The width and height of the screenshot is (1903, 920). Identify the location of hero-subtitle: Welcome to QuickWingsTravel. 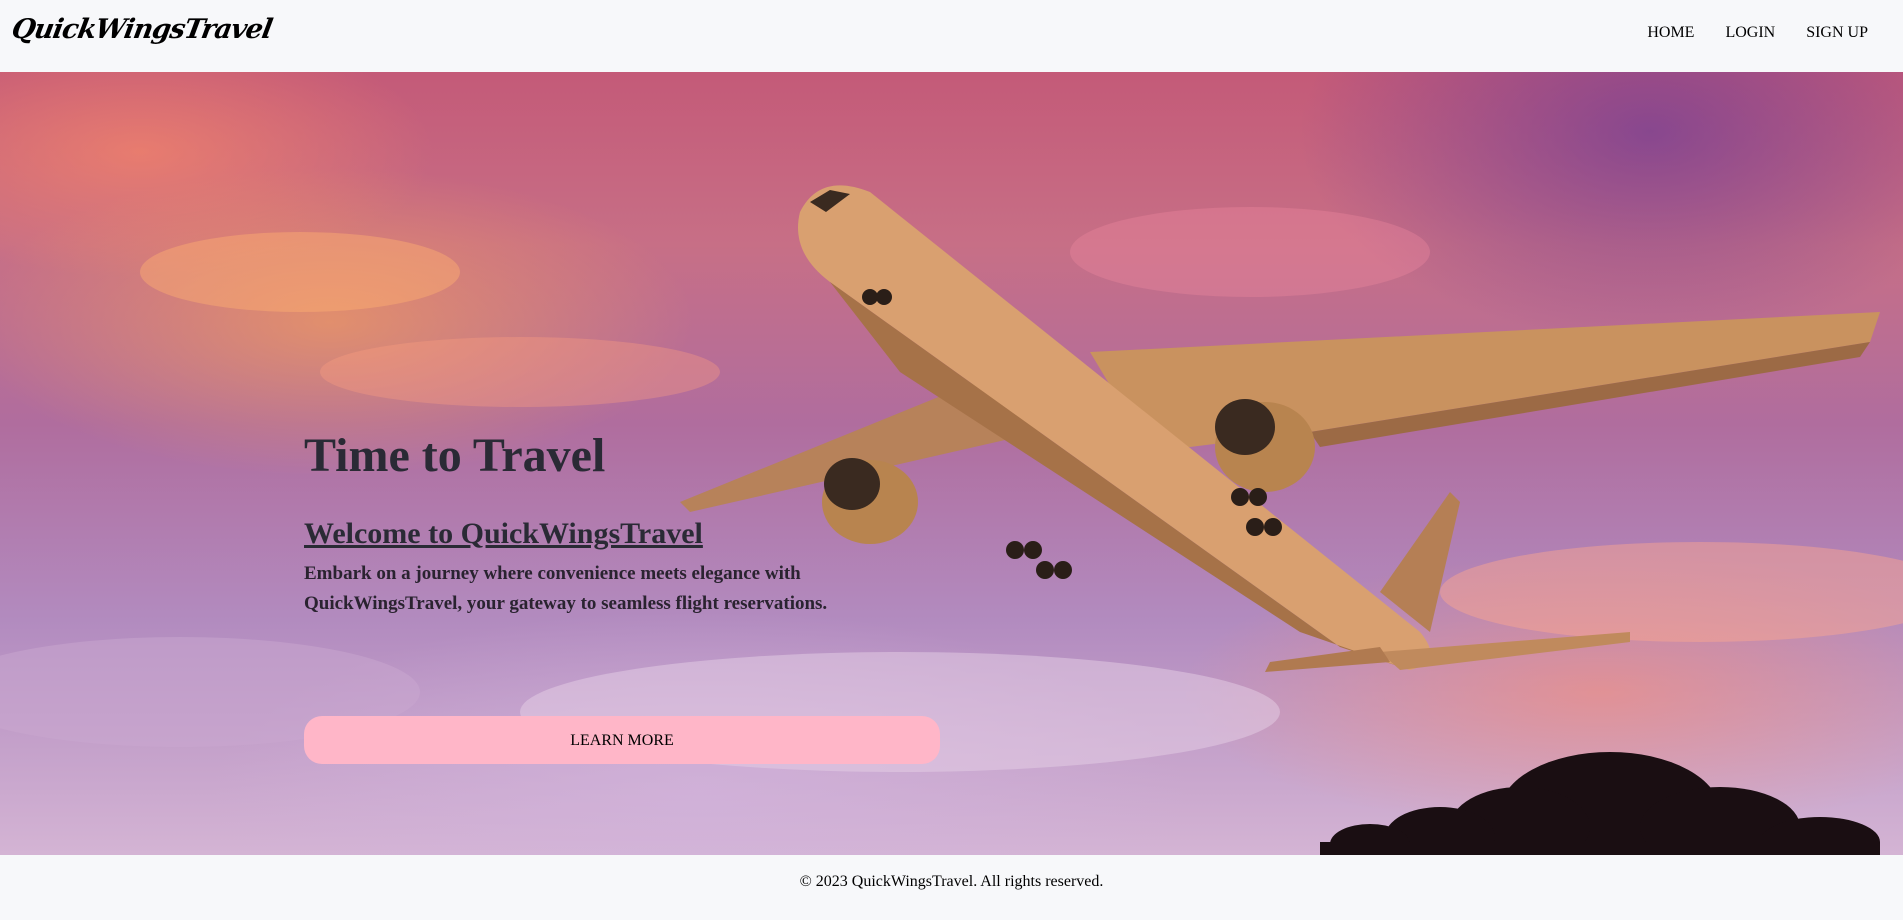
(503, 533).